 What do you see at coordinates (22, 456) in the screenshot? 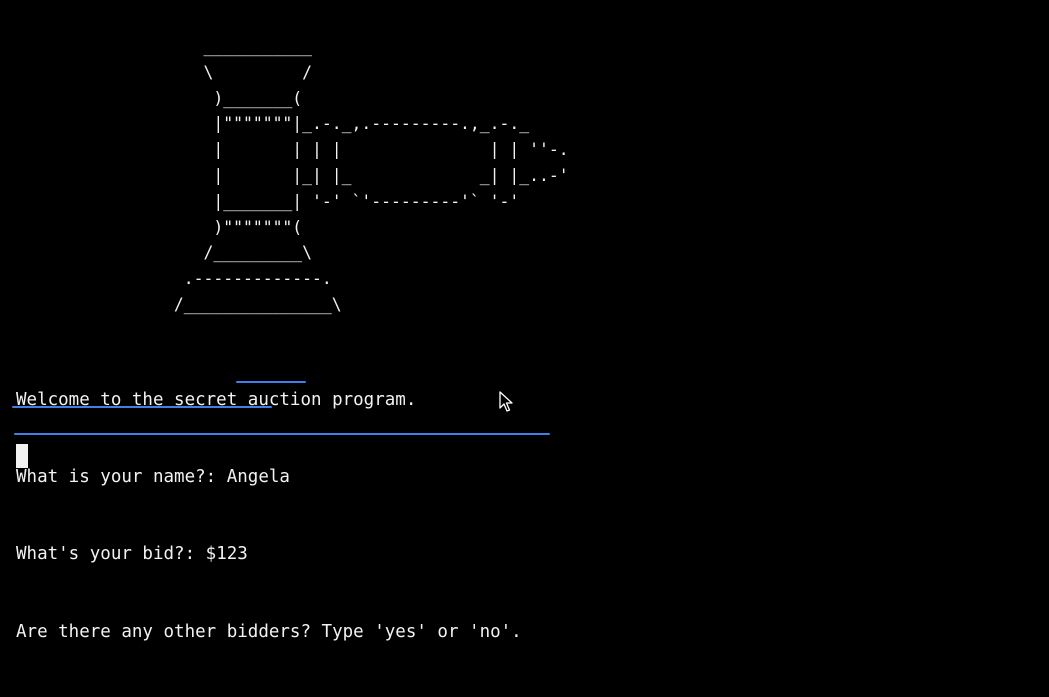
I see `text-cursor` at bounding box center [22, 456].